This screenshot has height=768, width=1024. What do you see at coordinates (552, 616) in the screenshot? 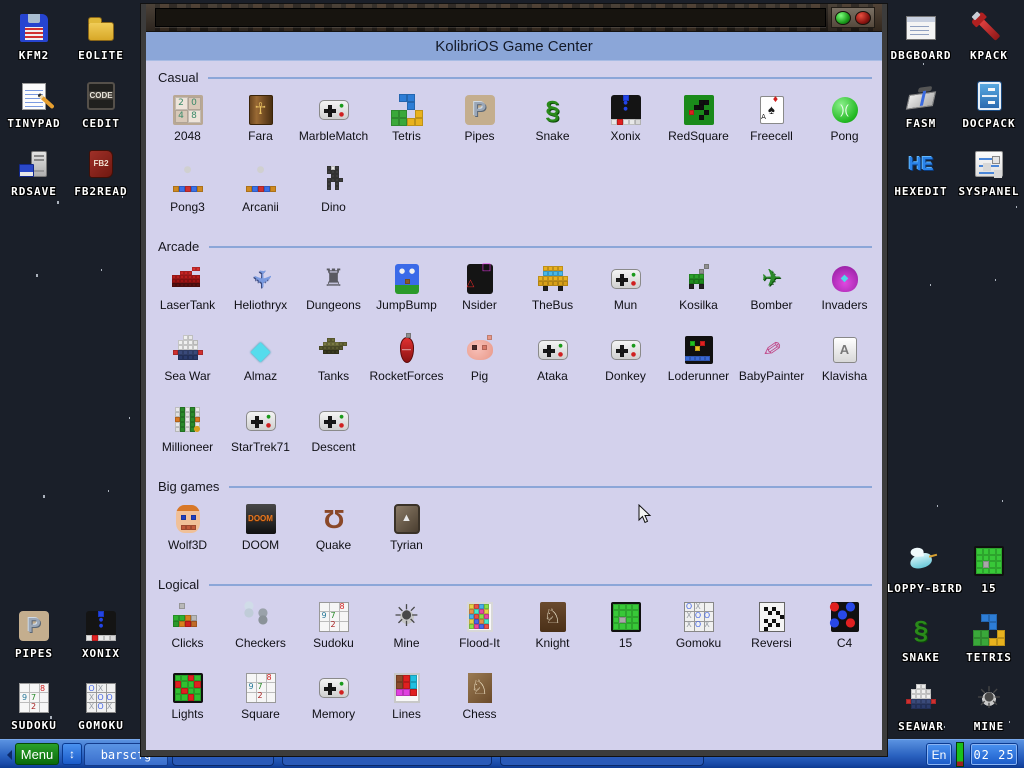
I see `knight-icon: ♘` at bounding box center [552, 616].